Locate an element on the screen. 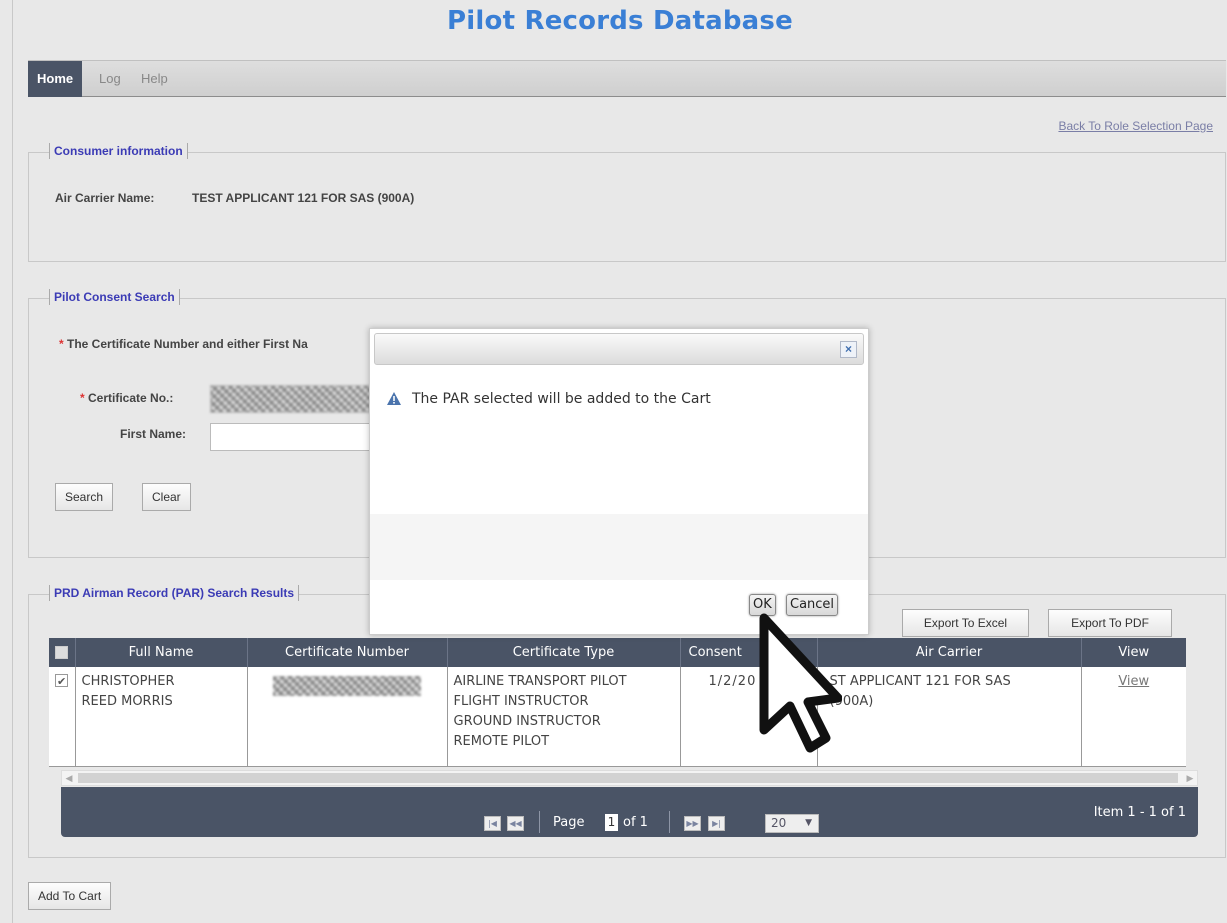 The width and height of the screenshot is (1227, 923). certificate-type-line: GROUND INSTRUCTOR is located at coordinates (527, 721).